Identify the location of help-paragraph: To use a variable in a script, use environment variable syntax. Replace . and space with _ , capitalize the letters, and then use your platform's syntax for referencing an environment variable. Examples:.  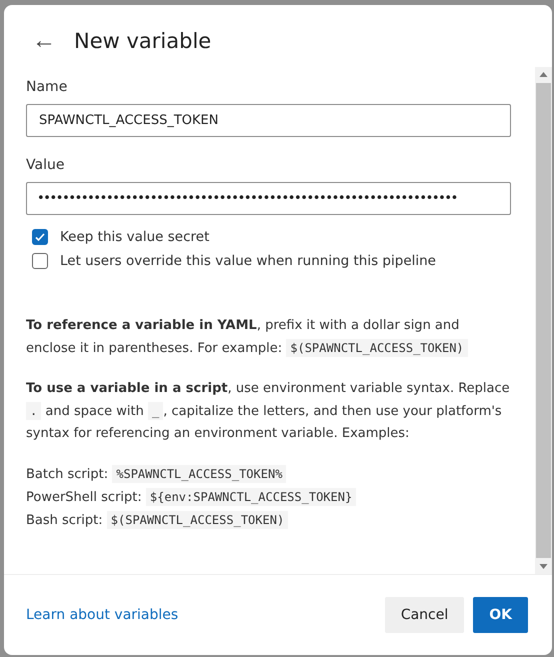
(268, 411).